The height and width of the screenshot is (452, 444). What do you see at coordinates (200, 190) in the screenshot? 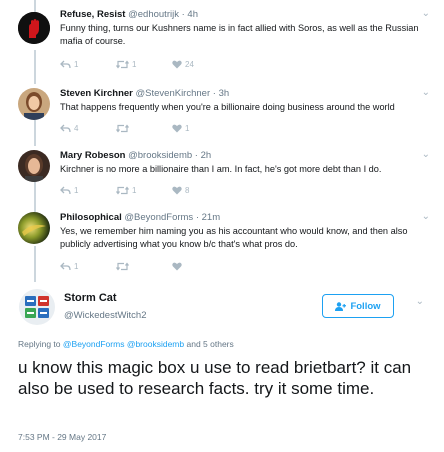
I see `like-button: 8` at bounding box center [200, 190].